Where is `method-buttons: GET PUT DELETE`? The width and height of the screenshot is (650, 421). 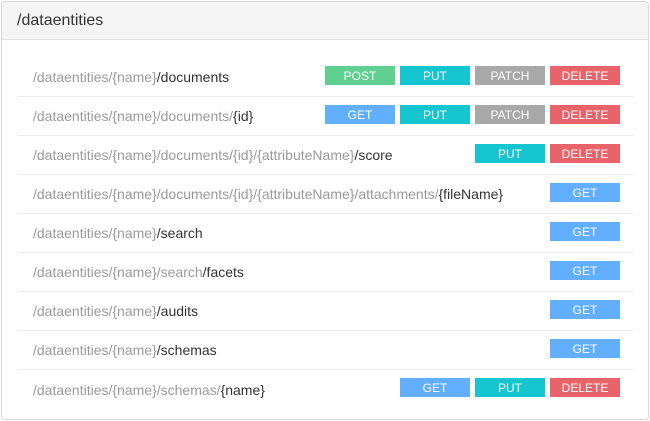 method-buttons: GET PUT DELETE is located at coordinates (510, 387).